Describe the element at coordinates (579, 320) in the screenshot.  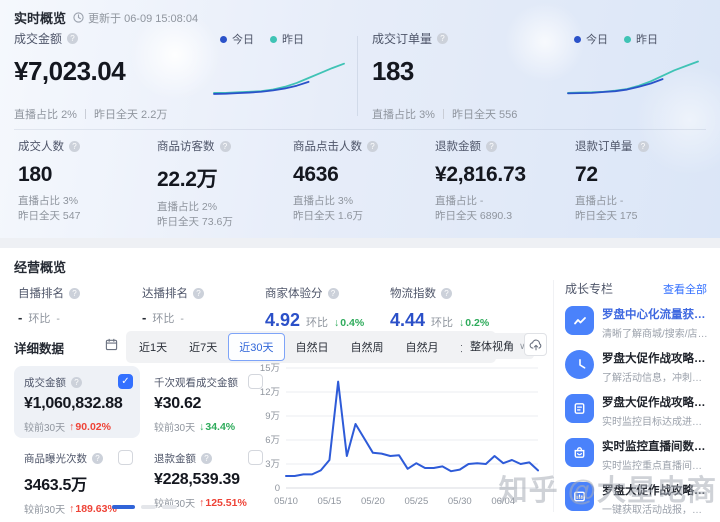
I see `line-chart-icon` at that location.